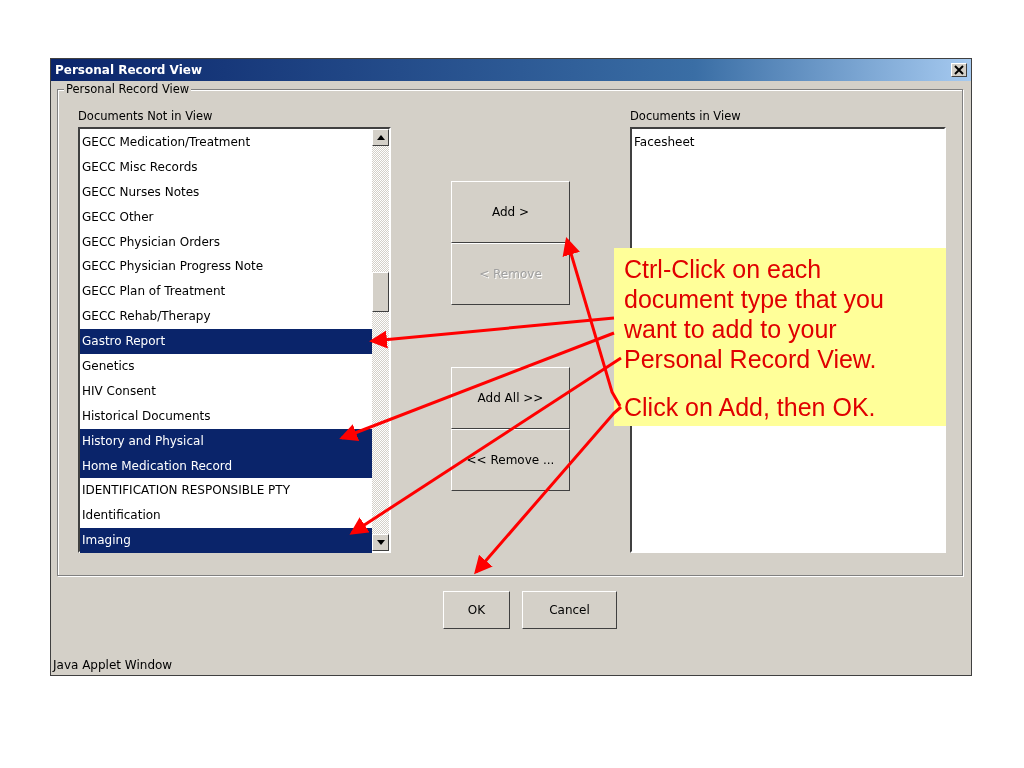 This screenshot has height=768, width=1024. What do you see at coordinates (226, 466) in the screenshot?
I see `list-item: Home Medication Record` at bounding box center [226, 466].